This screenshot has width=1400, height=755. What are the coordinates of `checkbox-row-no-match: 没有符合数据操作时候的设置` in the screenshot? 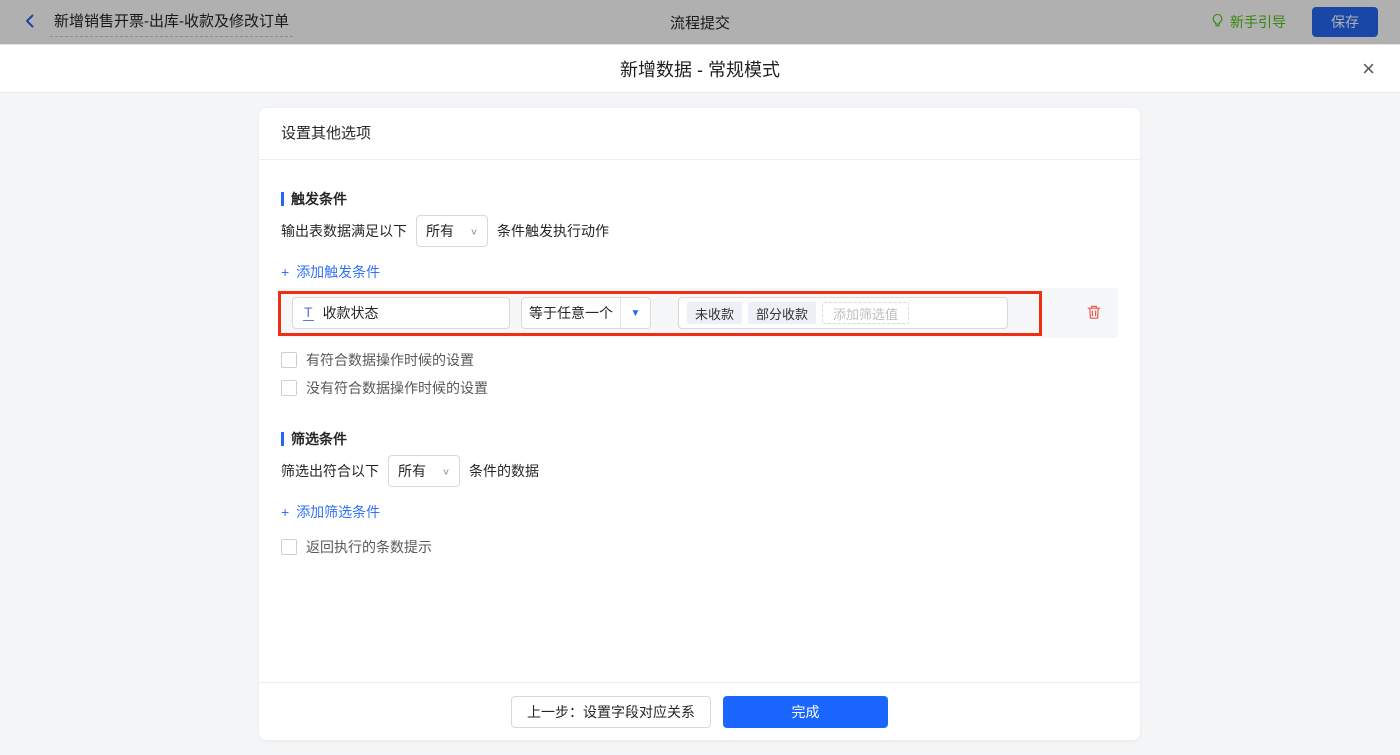 It's located at (699, 388).